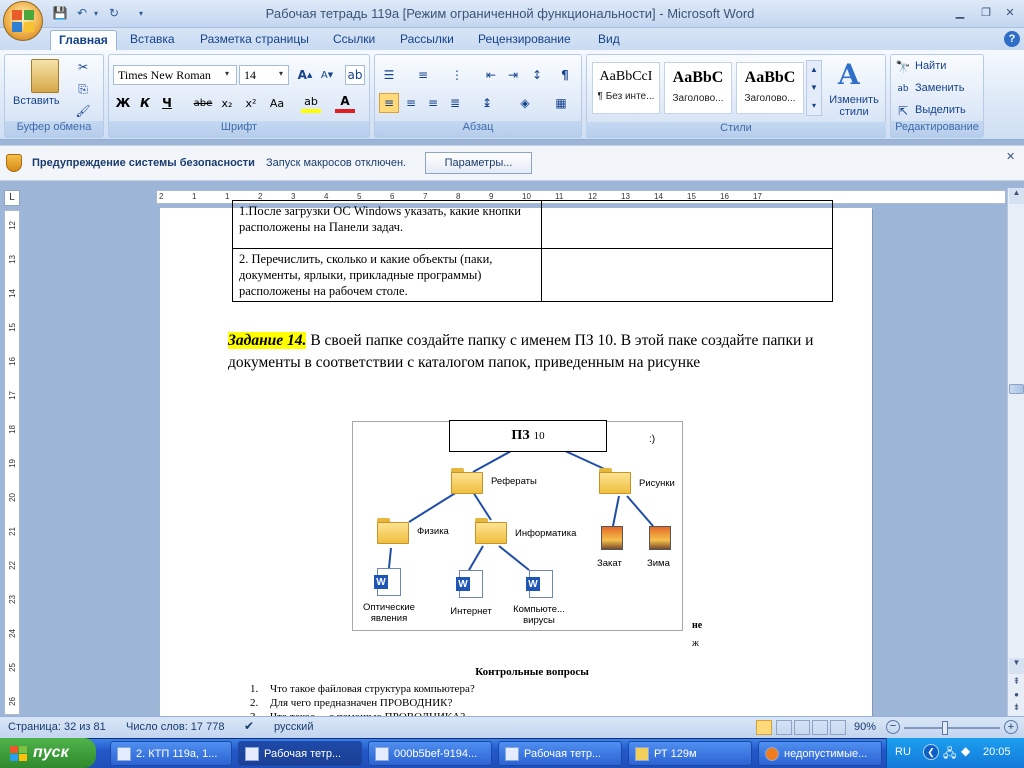 The width and height of the screenshot is (1024, 768). Describe the element at coordinates (820, 727) in the screenshot. I see `outline-icon` at that location.